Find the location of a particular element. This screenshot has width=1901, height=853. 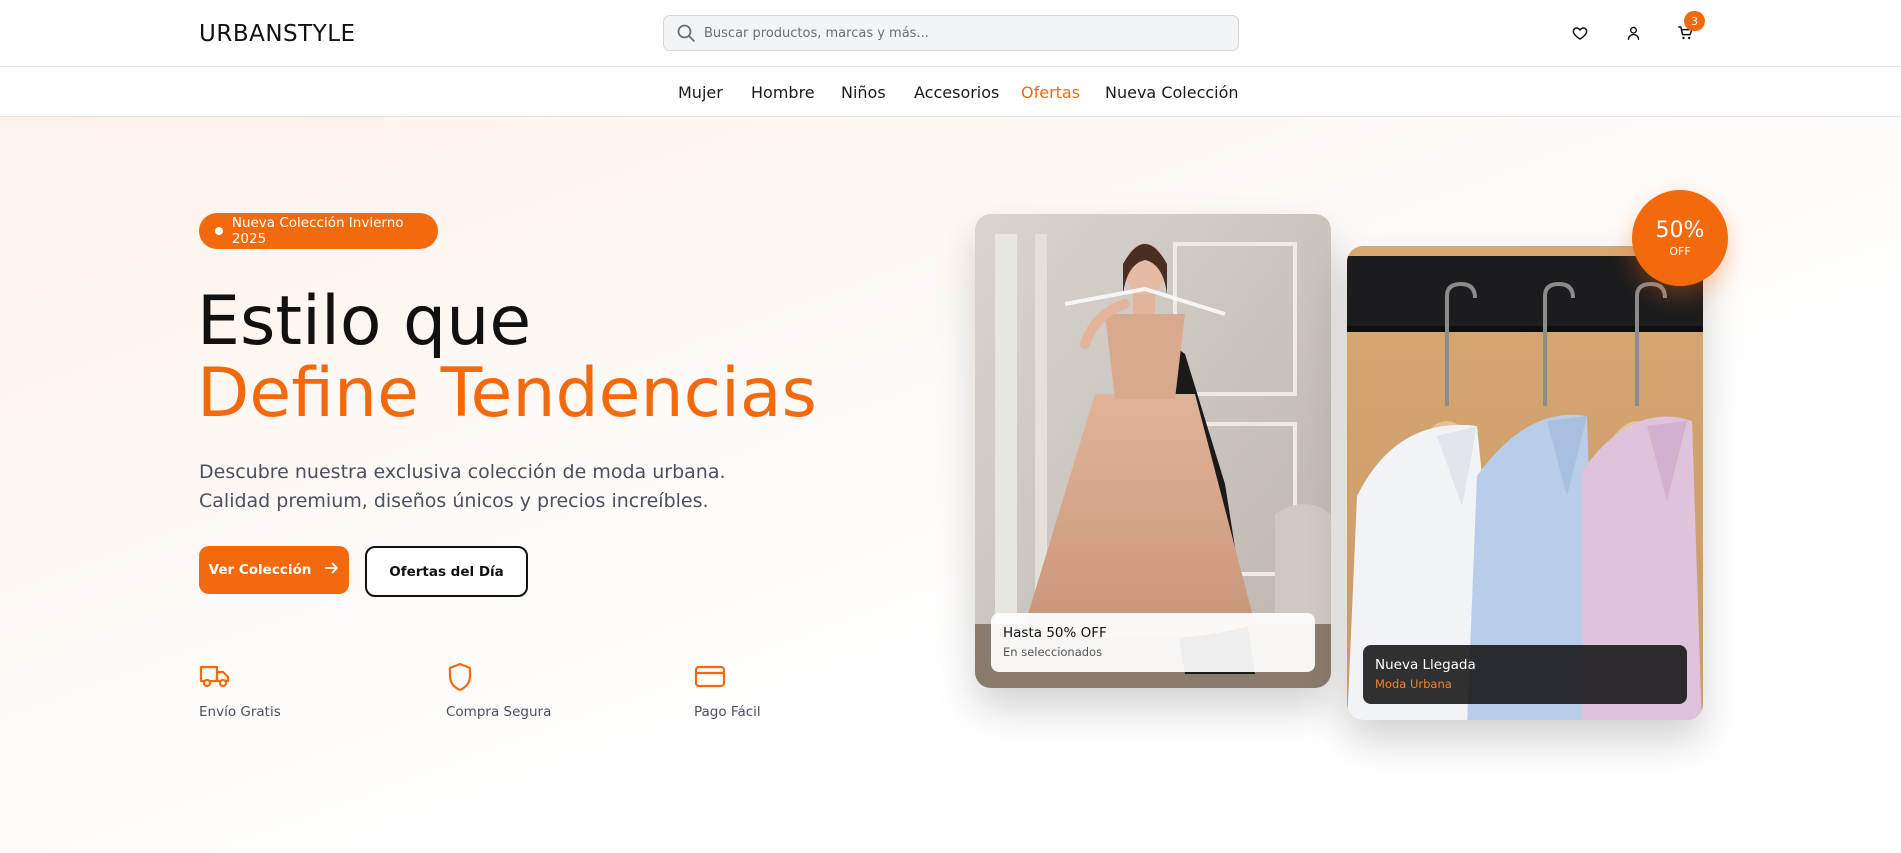

card-tag-nueva-llegada: Nueva Llegada Moda Urbana is located at coordinates (1525, 674).